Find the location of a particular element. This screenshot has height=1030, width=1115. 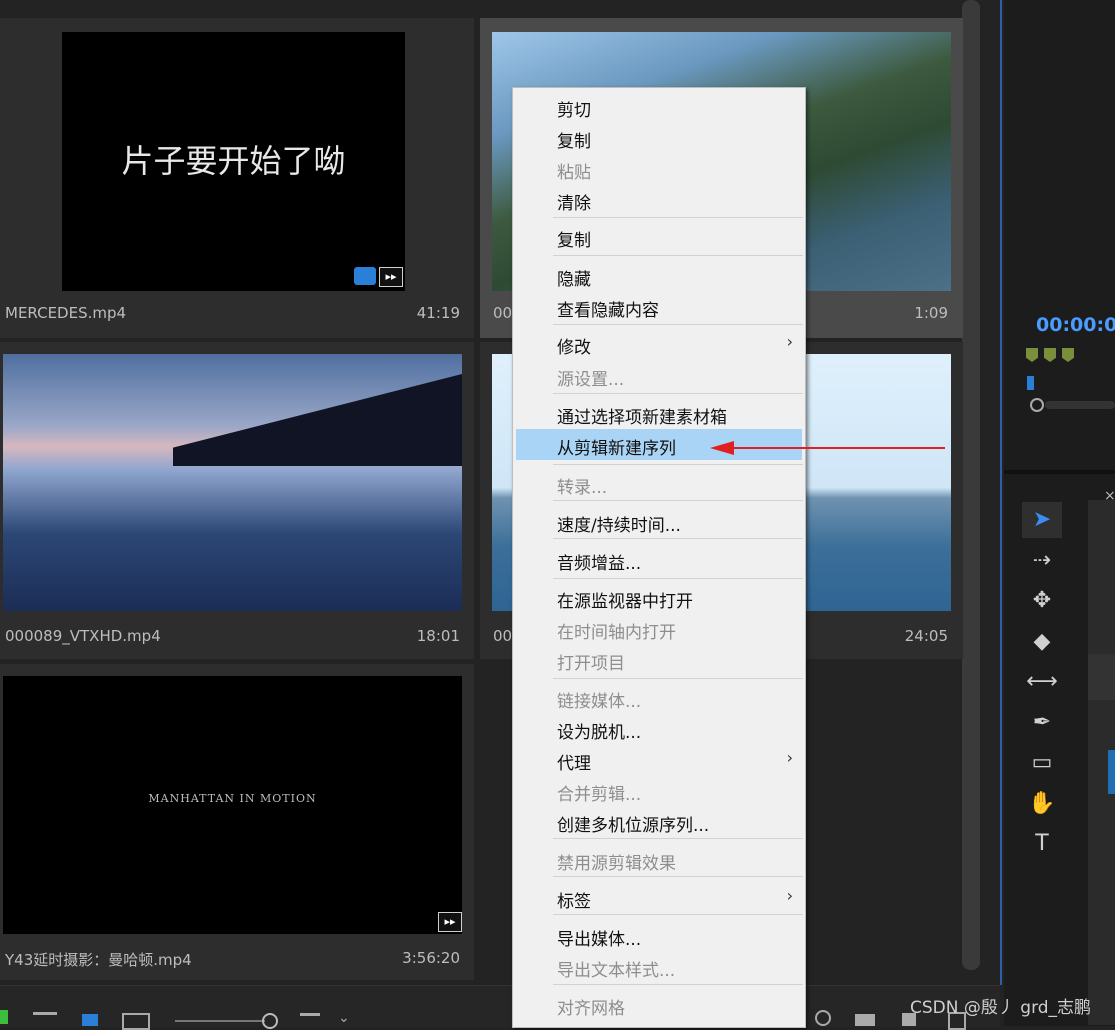

zoom-slider-handle is located at coordinates (270, 1021).